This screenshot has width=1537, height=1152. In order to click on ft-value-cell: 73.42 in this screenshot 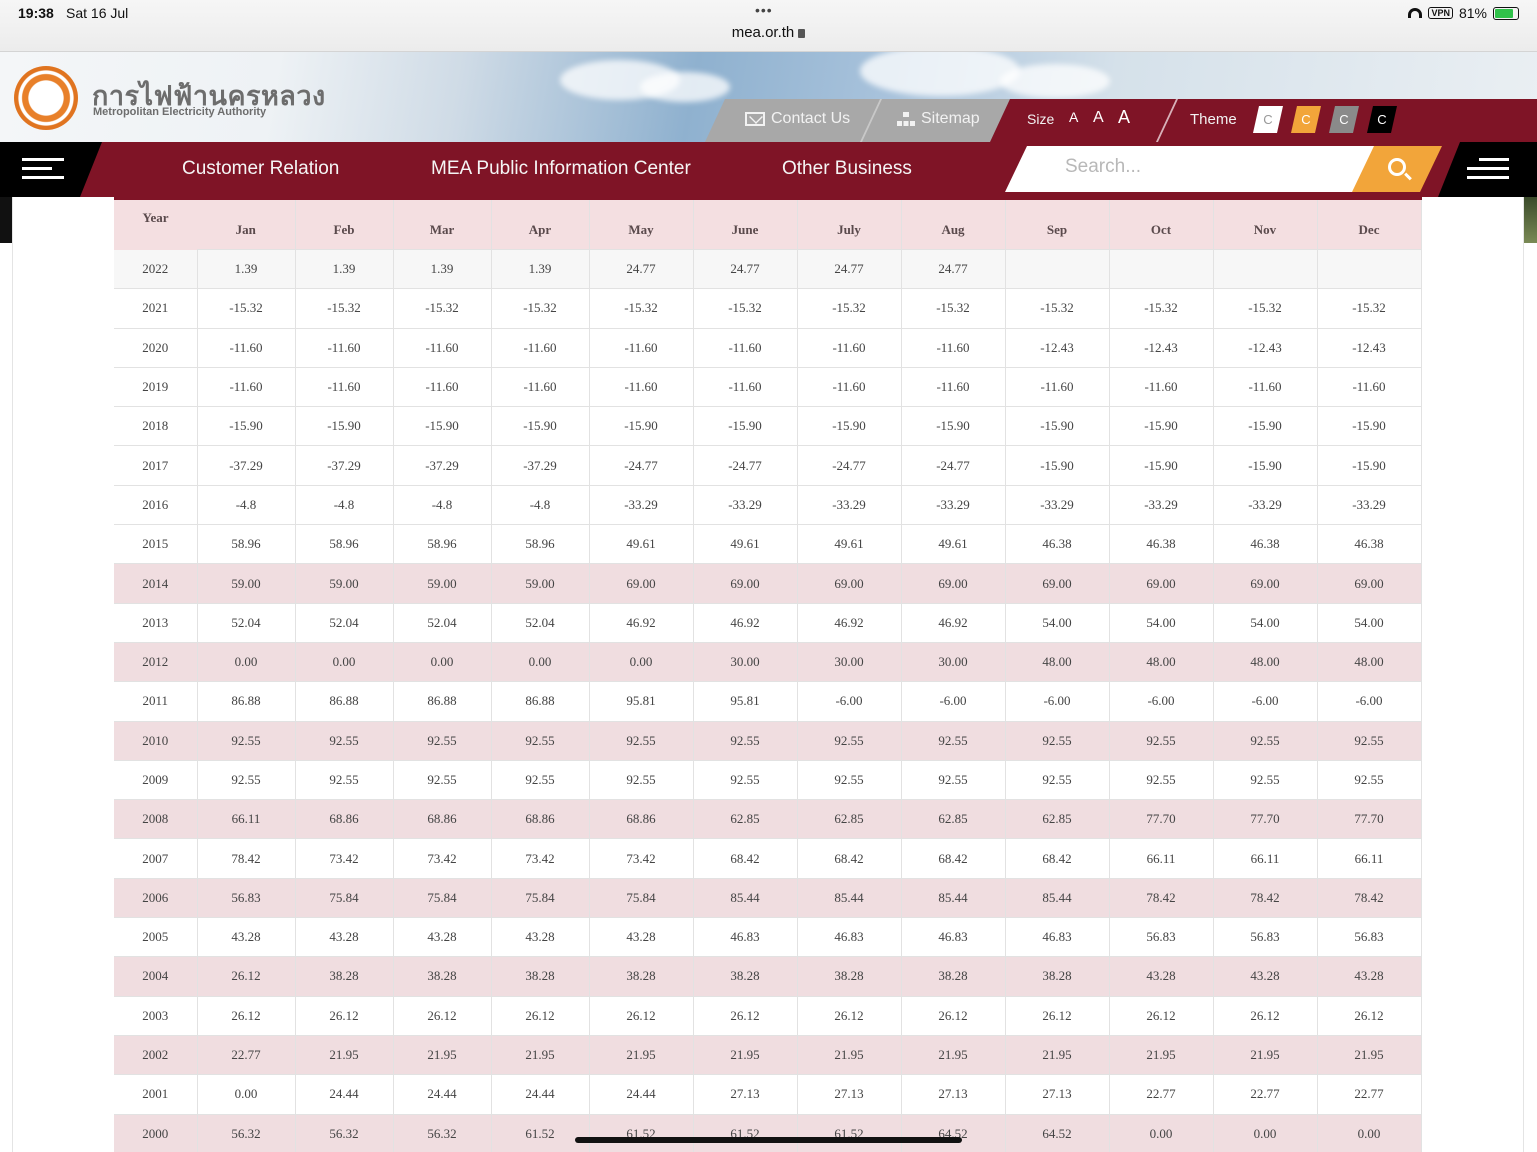, I will do `click(442, 858)`.